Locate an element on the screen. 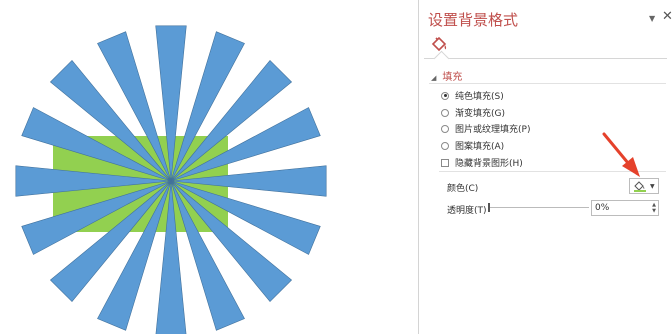  collapse-triangle-icon: ◢ is located at coordinates (434, 78).